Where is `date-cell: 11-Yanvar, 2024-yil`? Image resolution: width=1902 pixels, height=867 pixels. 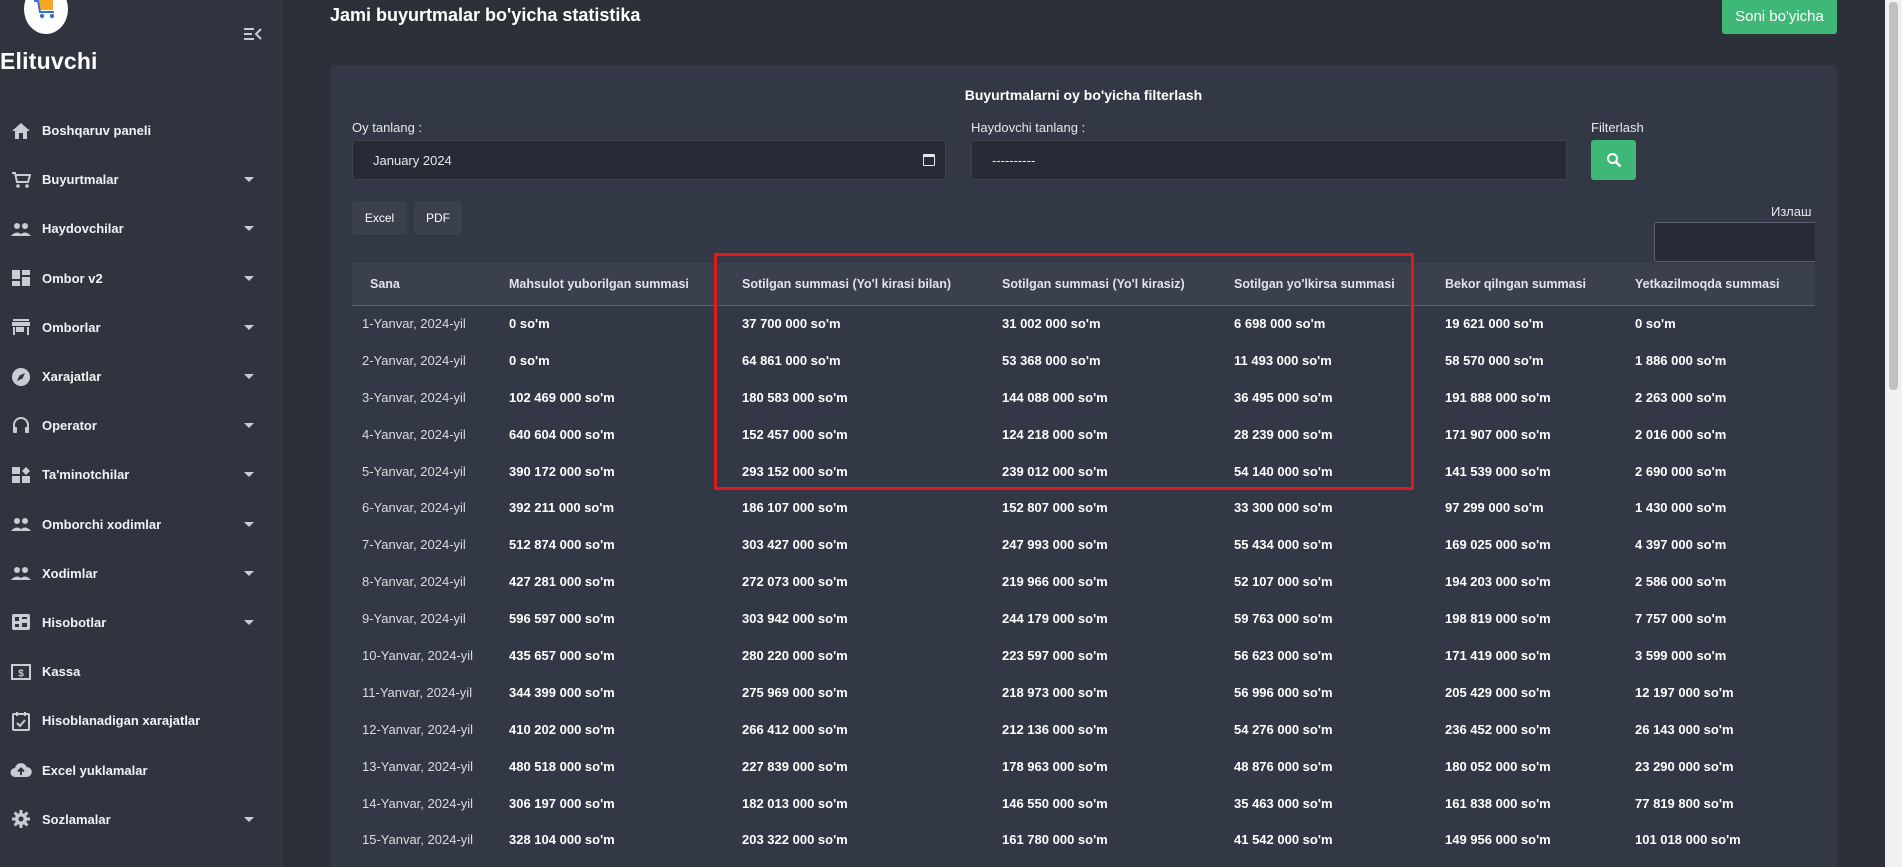 date-cell: 11-Yanvar, 2024-yil is located at coordinates (417, 692).